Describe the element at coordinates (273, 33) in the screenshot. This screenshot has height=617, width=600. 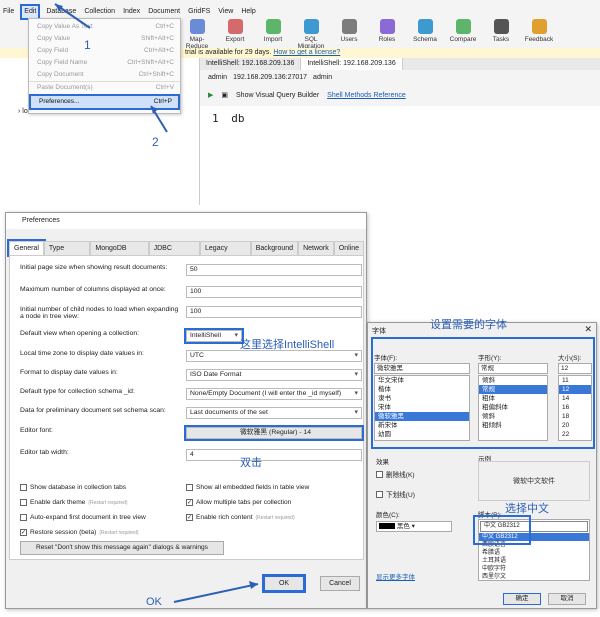
I see `toolbar-button-2: Import` at that location.